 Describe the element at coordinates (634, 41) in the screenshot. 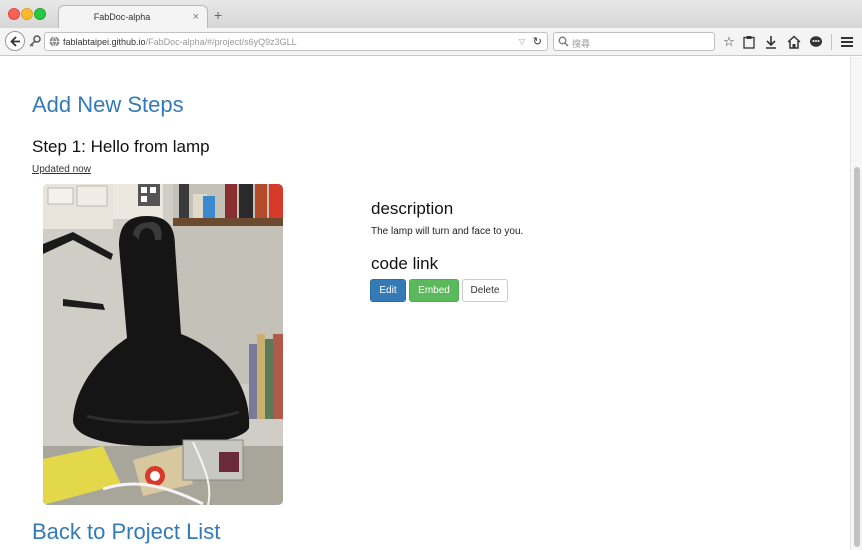

I see `search-bar: 搜尋` at that location.